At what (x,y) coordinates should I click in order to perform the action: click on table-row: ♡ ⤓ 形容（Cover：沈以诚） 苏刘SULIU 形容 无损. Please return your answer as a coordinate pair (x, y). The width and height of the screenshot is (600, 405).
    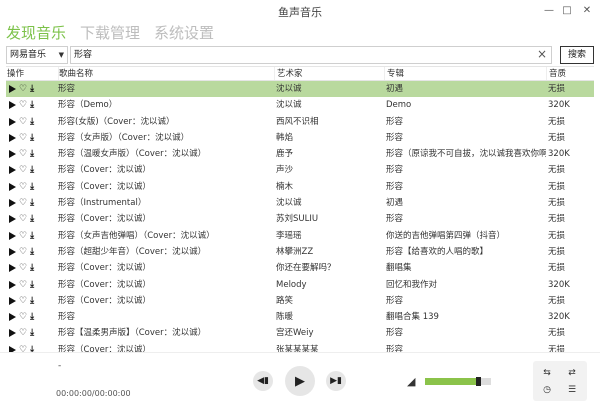
    Looking at the image, I should click on (300, 219).